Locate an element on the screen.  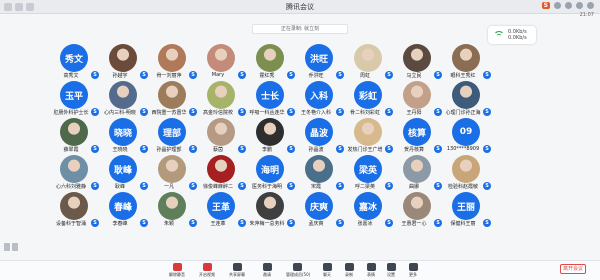
participant-name: 李鹏 is located at coordinates (266, 150).